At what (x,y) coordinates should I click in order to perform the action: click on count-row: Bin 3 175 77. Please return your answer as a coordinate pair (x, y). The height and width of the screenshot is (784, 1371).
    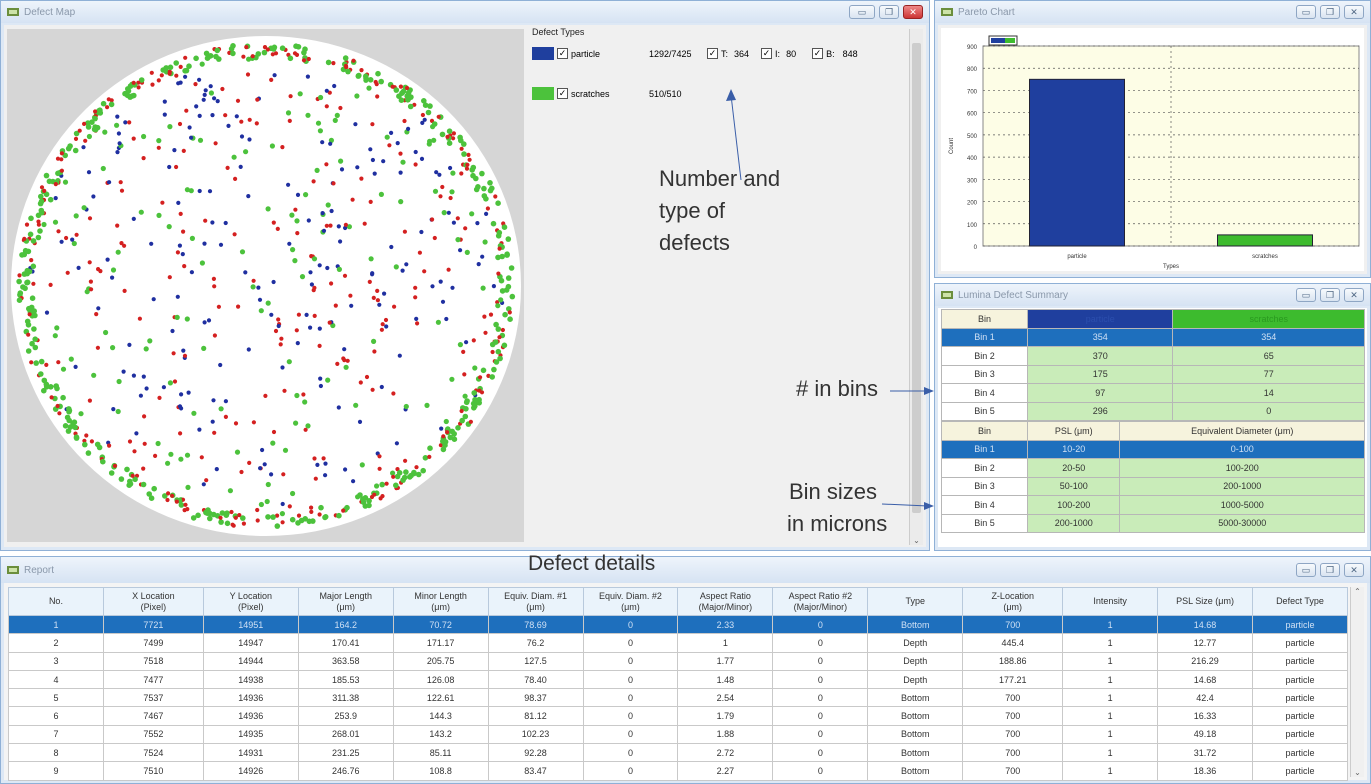
    Looking at the image, I should click on (1153, 374).